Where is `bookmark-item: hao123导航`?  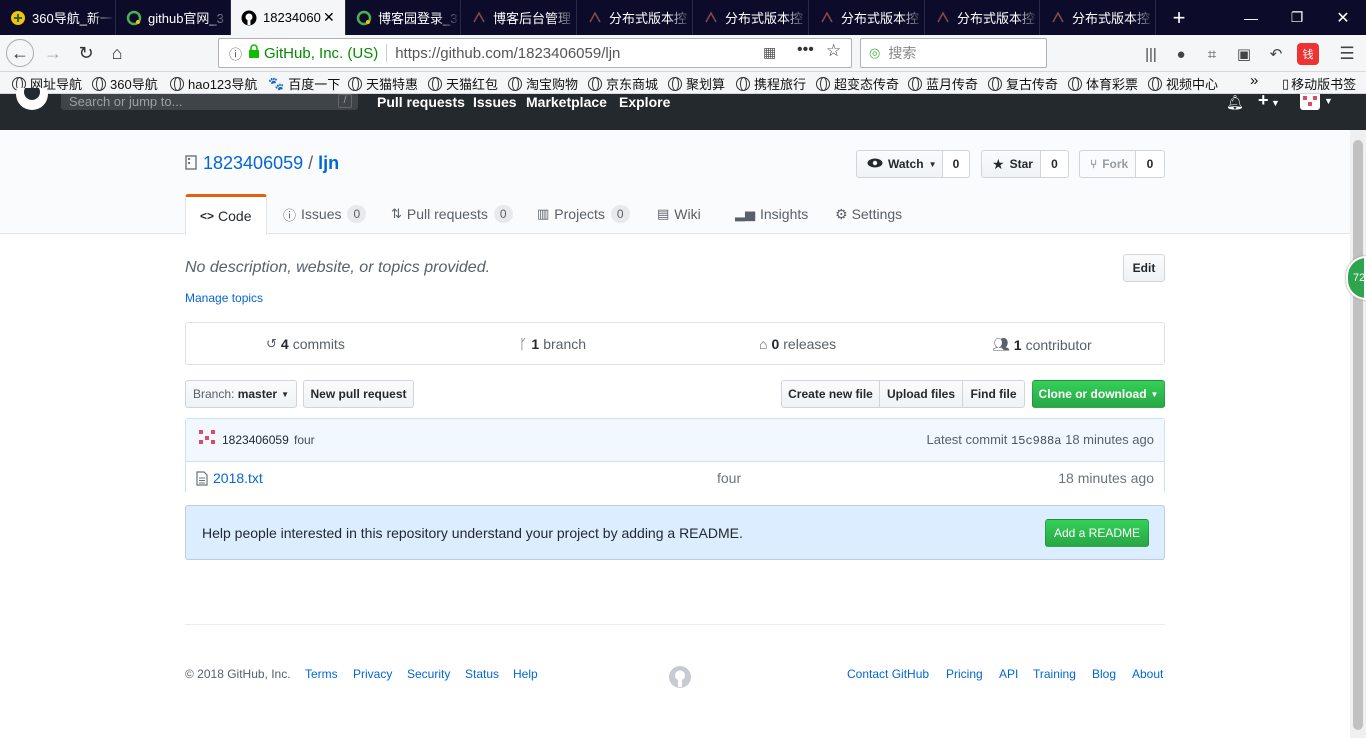
bookmark-item: hao123导航 is located at coordinates (213, 83).